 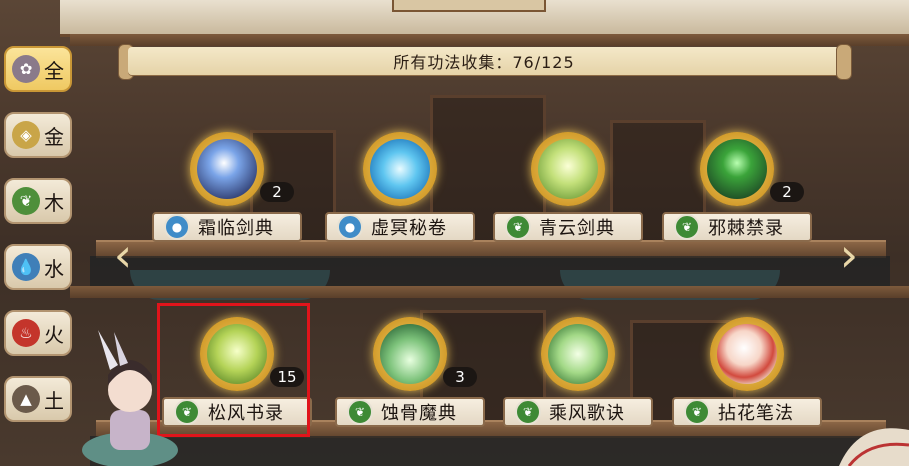 What do you see at coordinates (400, 169) in the screenshot?
I see `void-scroll-art` at bounding box center [400, 169].